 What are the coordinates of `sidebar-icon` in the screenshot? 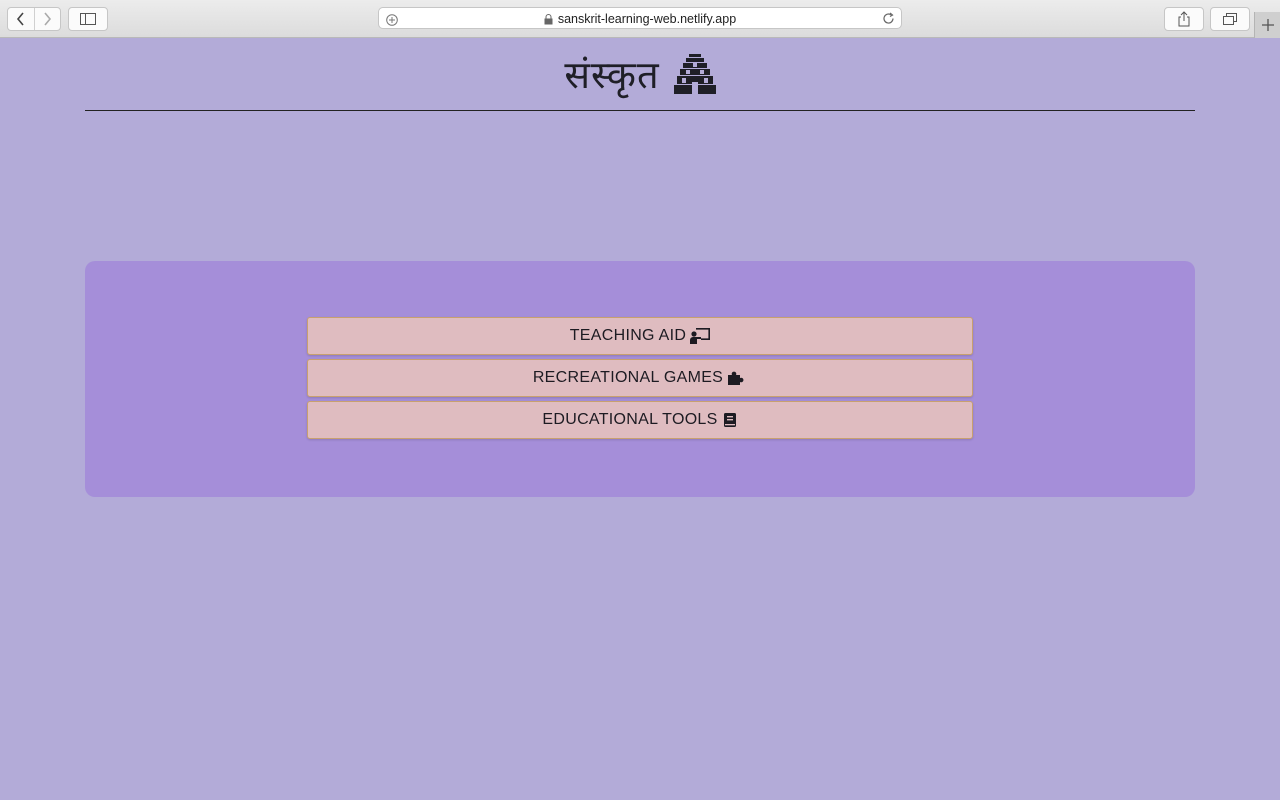 It's located at (88, 19).